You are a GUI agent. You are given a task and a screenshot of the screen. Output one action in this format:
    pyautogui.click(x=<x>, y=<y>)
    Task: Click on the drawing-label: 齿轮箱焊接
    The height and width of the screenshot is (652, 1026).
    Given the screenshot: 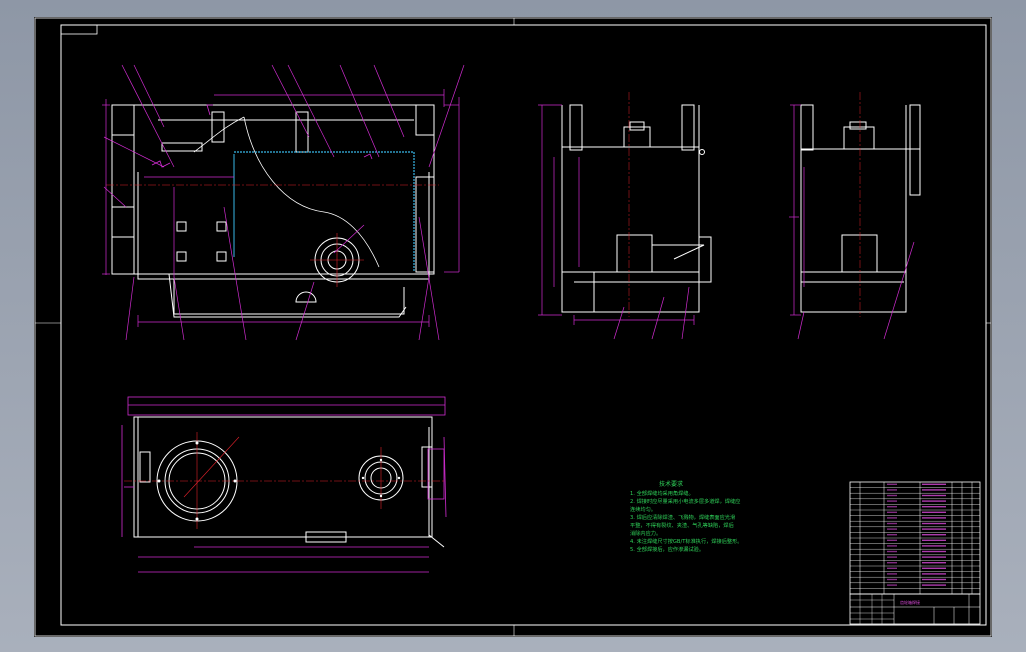 What is the action you would take?
    pyautogui.click(x=910, y=602)
    